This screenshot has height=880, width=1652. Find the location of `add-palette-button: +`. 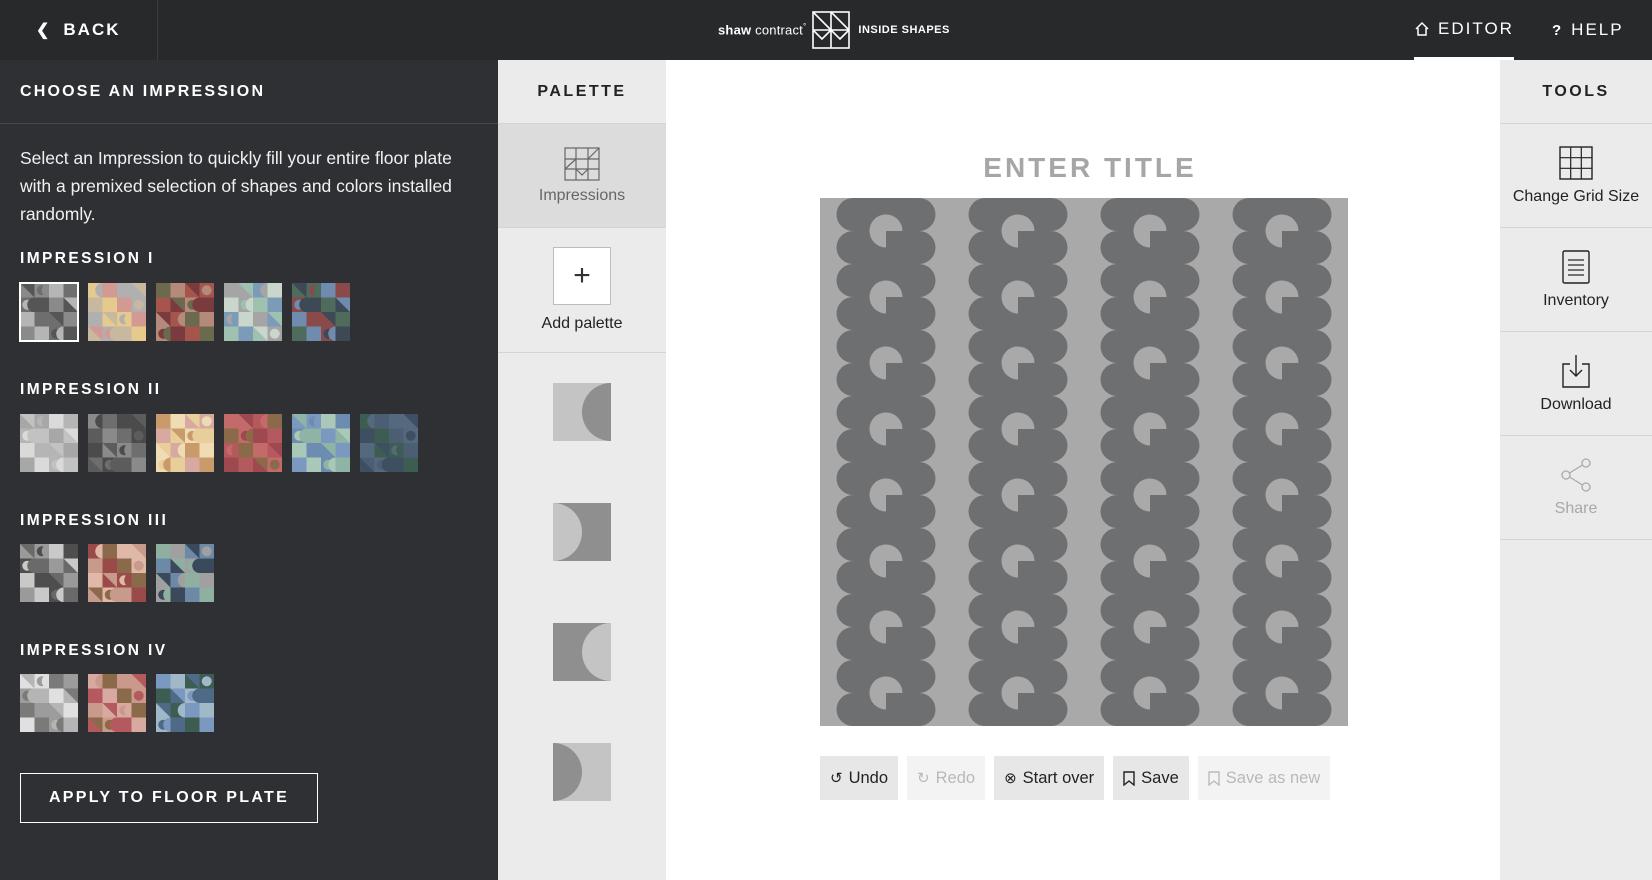

add-palette-button: + is located at coordinates (582, 276).